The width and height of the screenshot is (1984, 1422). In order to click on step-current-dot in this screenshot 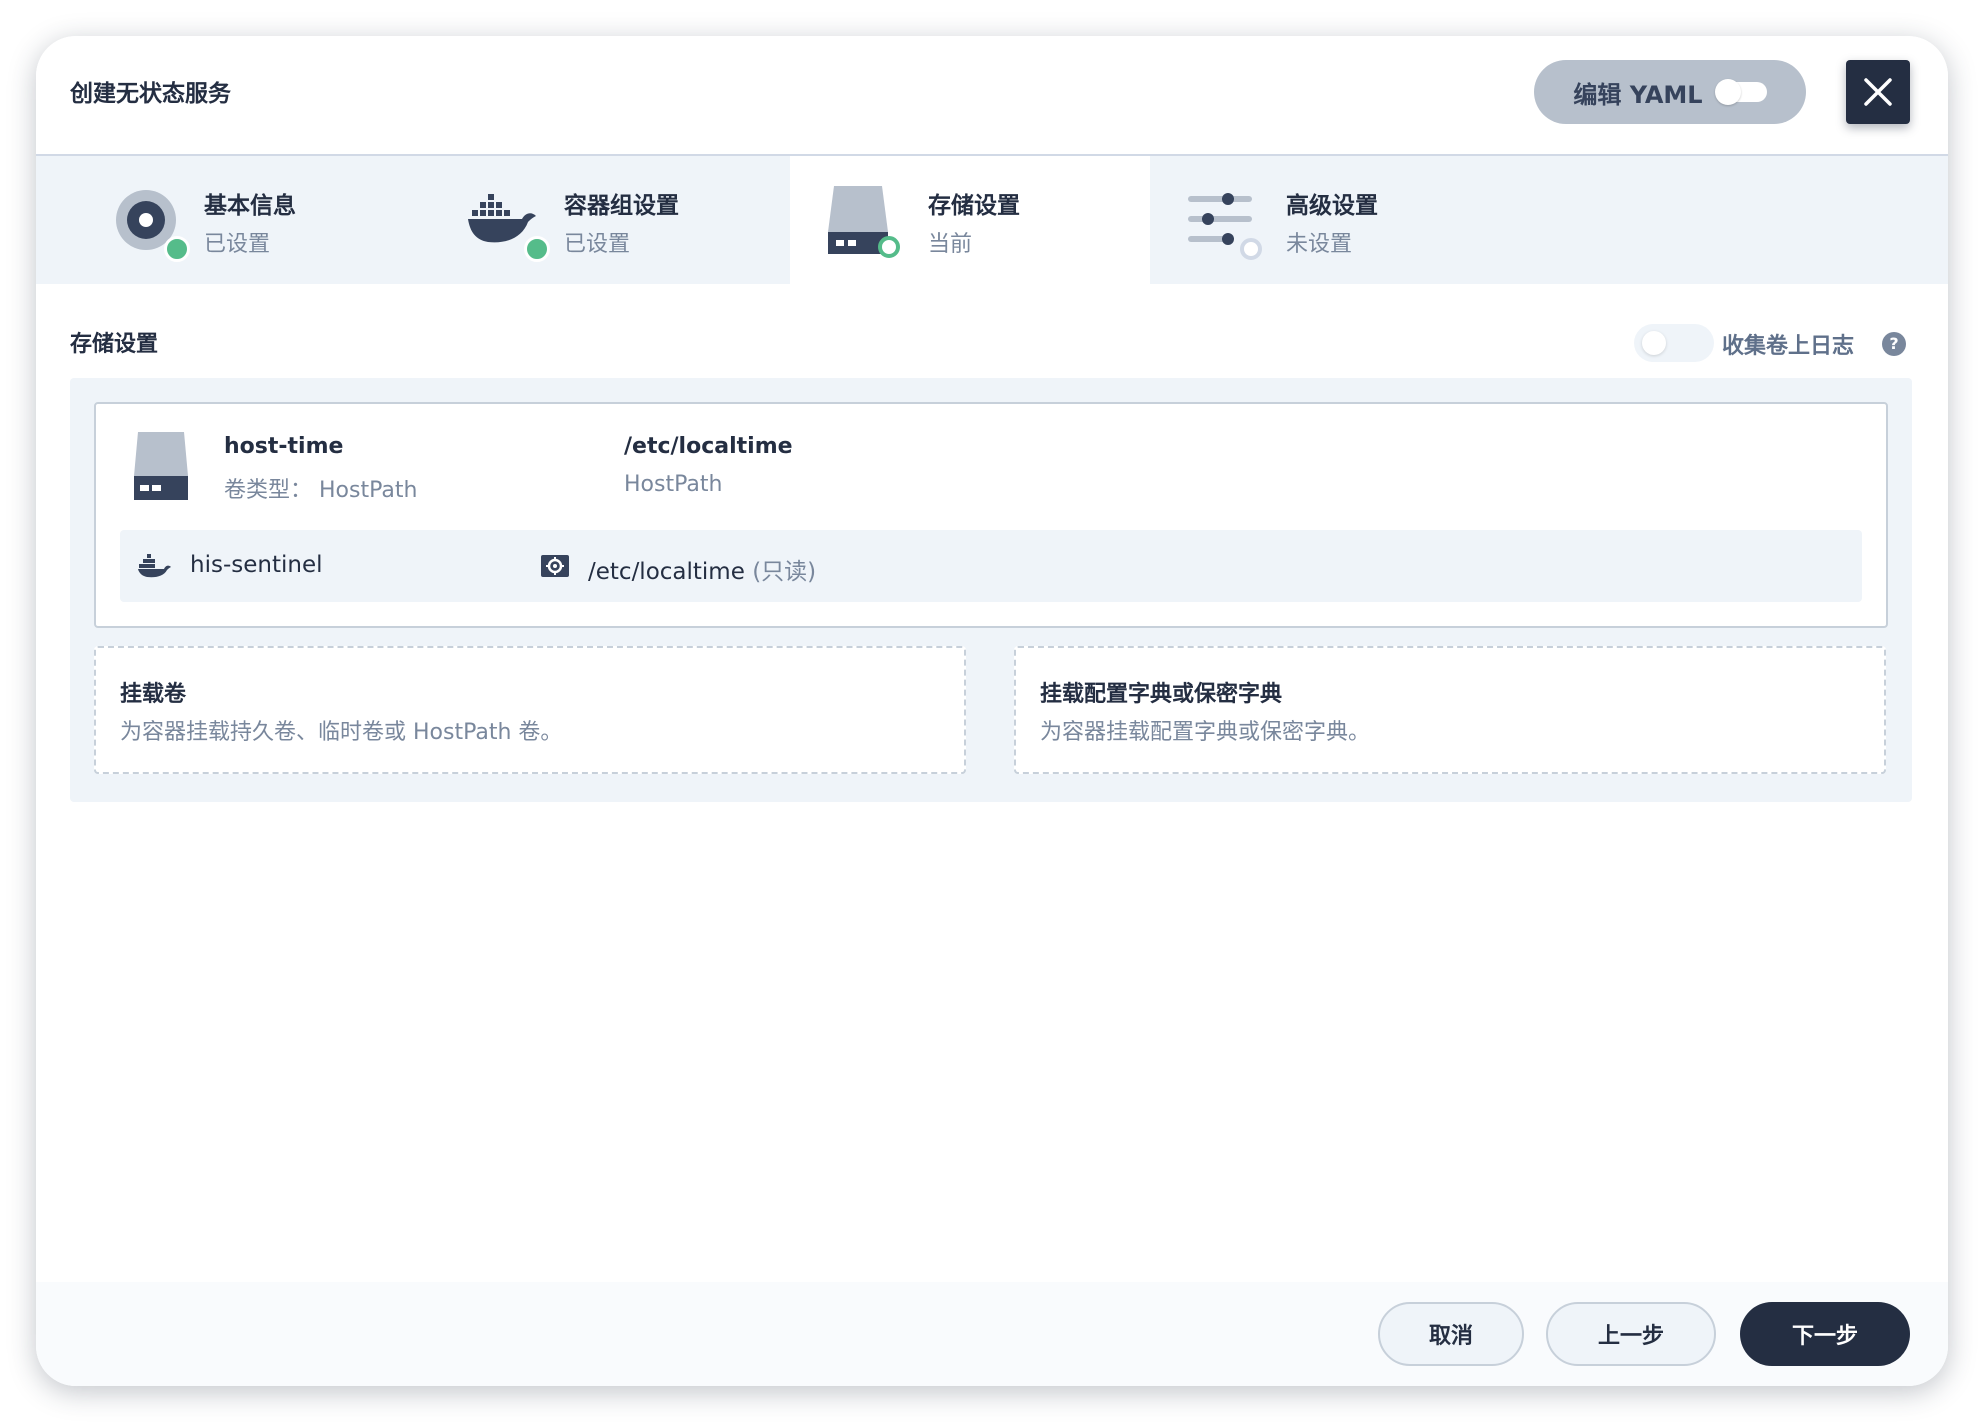, I will do `click(889, 247)`.